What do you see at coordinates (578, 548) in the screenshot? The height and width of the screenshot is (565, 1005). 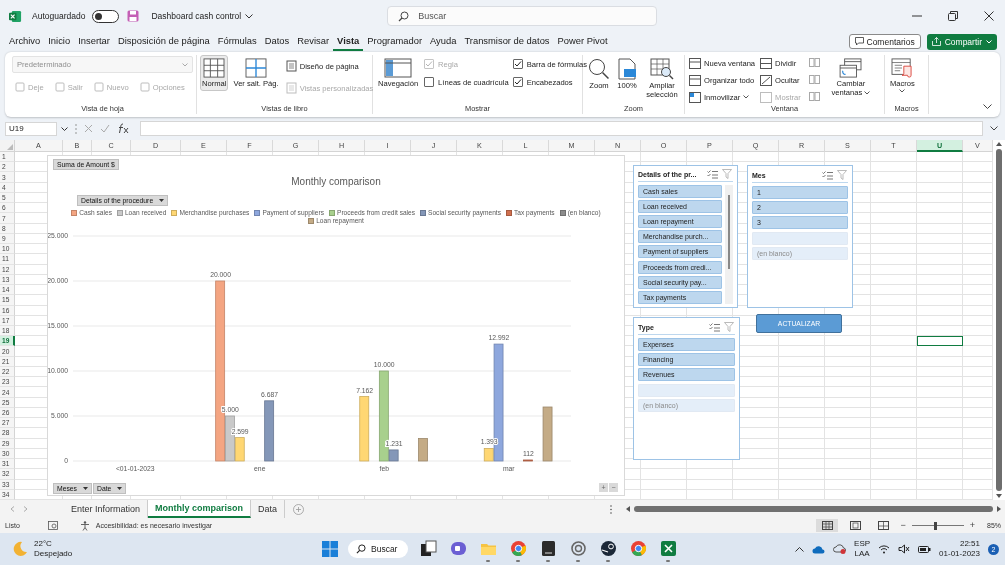 I see `ring-app-icon` at bounding box center [578, 548].